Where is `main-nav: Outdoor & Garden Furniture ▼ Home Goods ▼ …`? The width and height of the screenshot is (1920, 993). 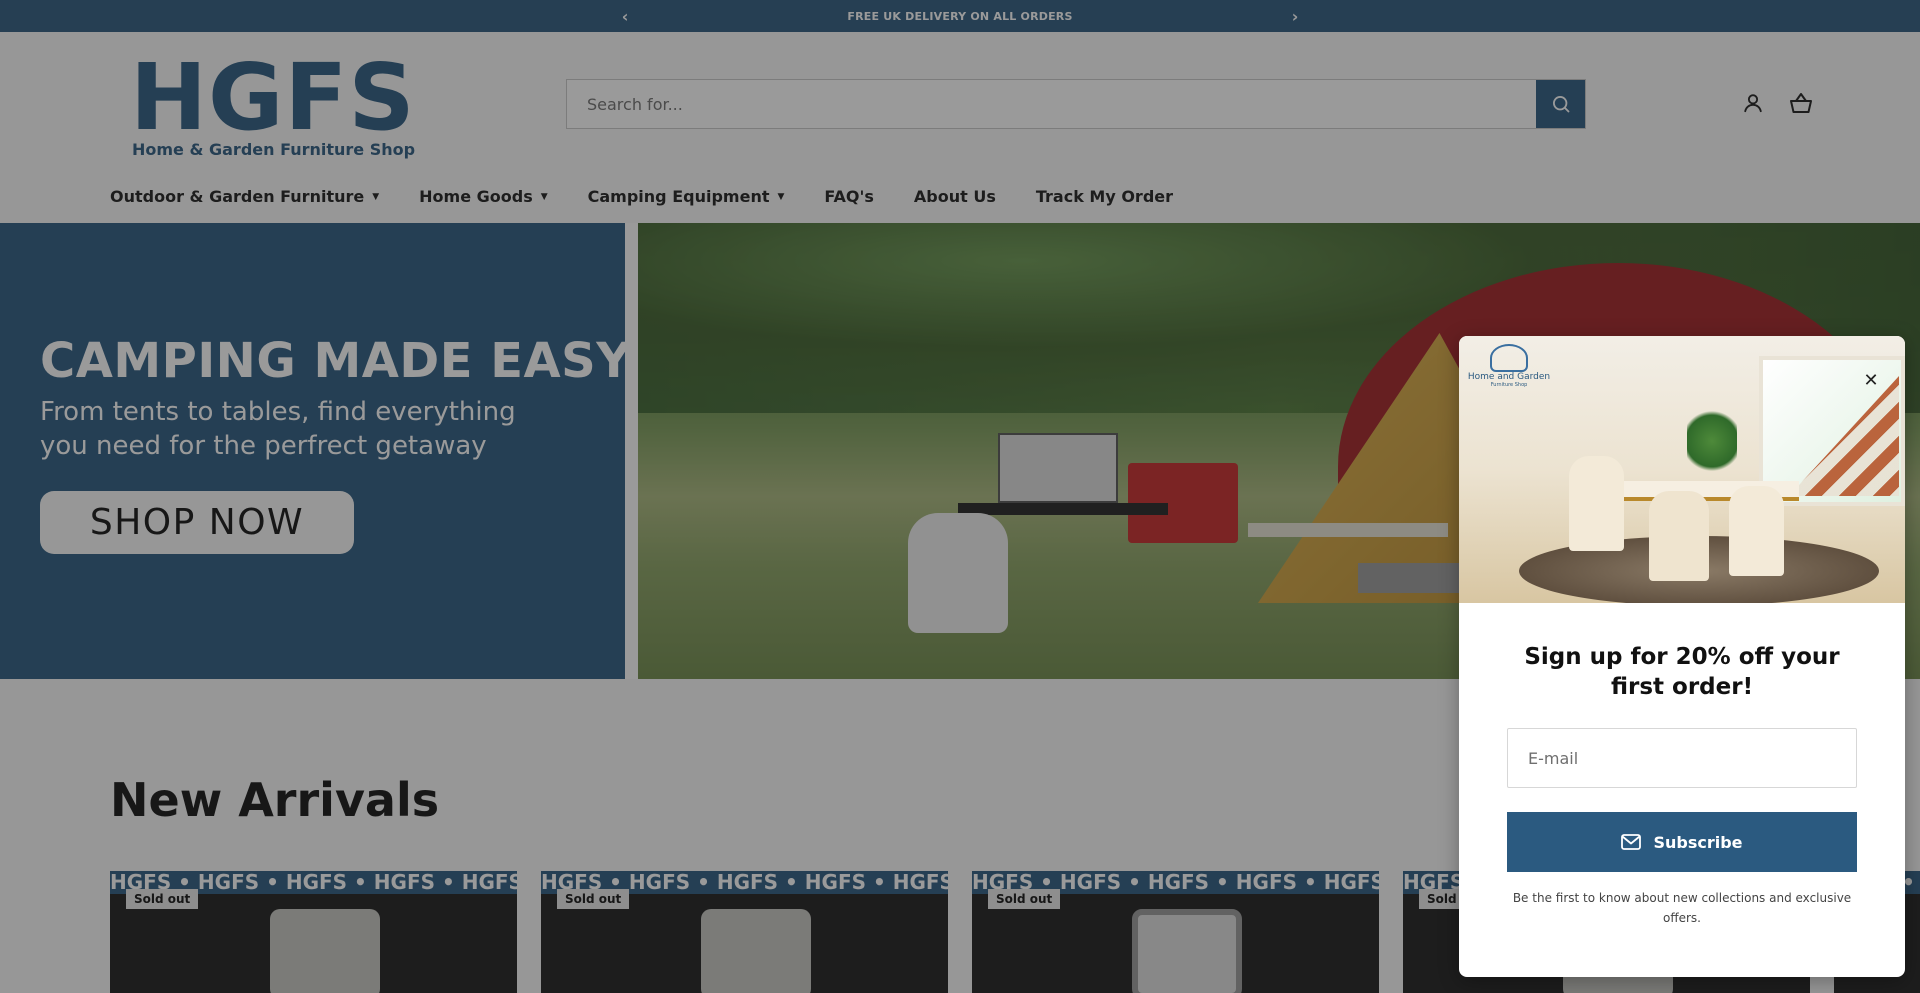 main-nav: Outdoor & Garden Furniture ▼ Home Goods ▼ … is located at coordinates (661, 196).